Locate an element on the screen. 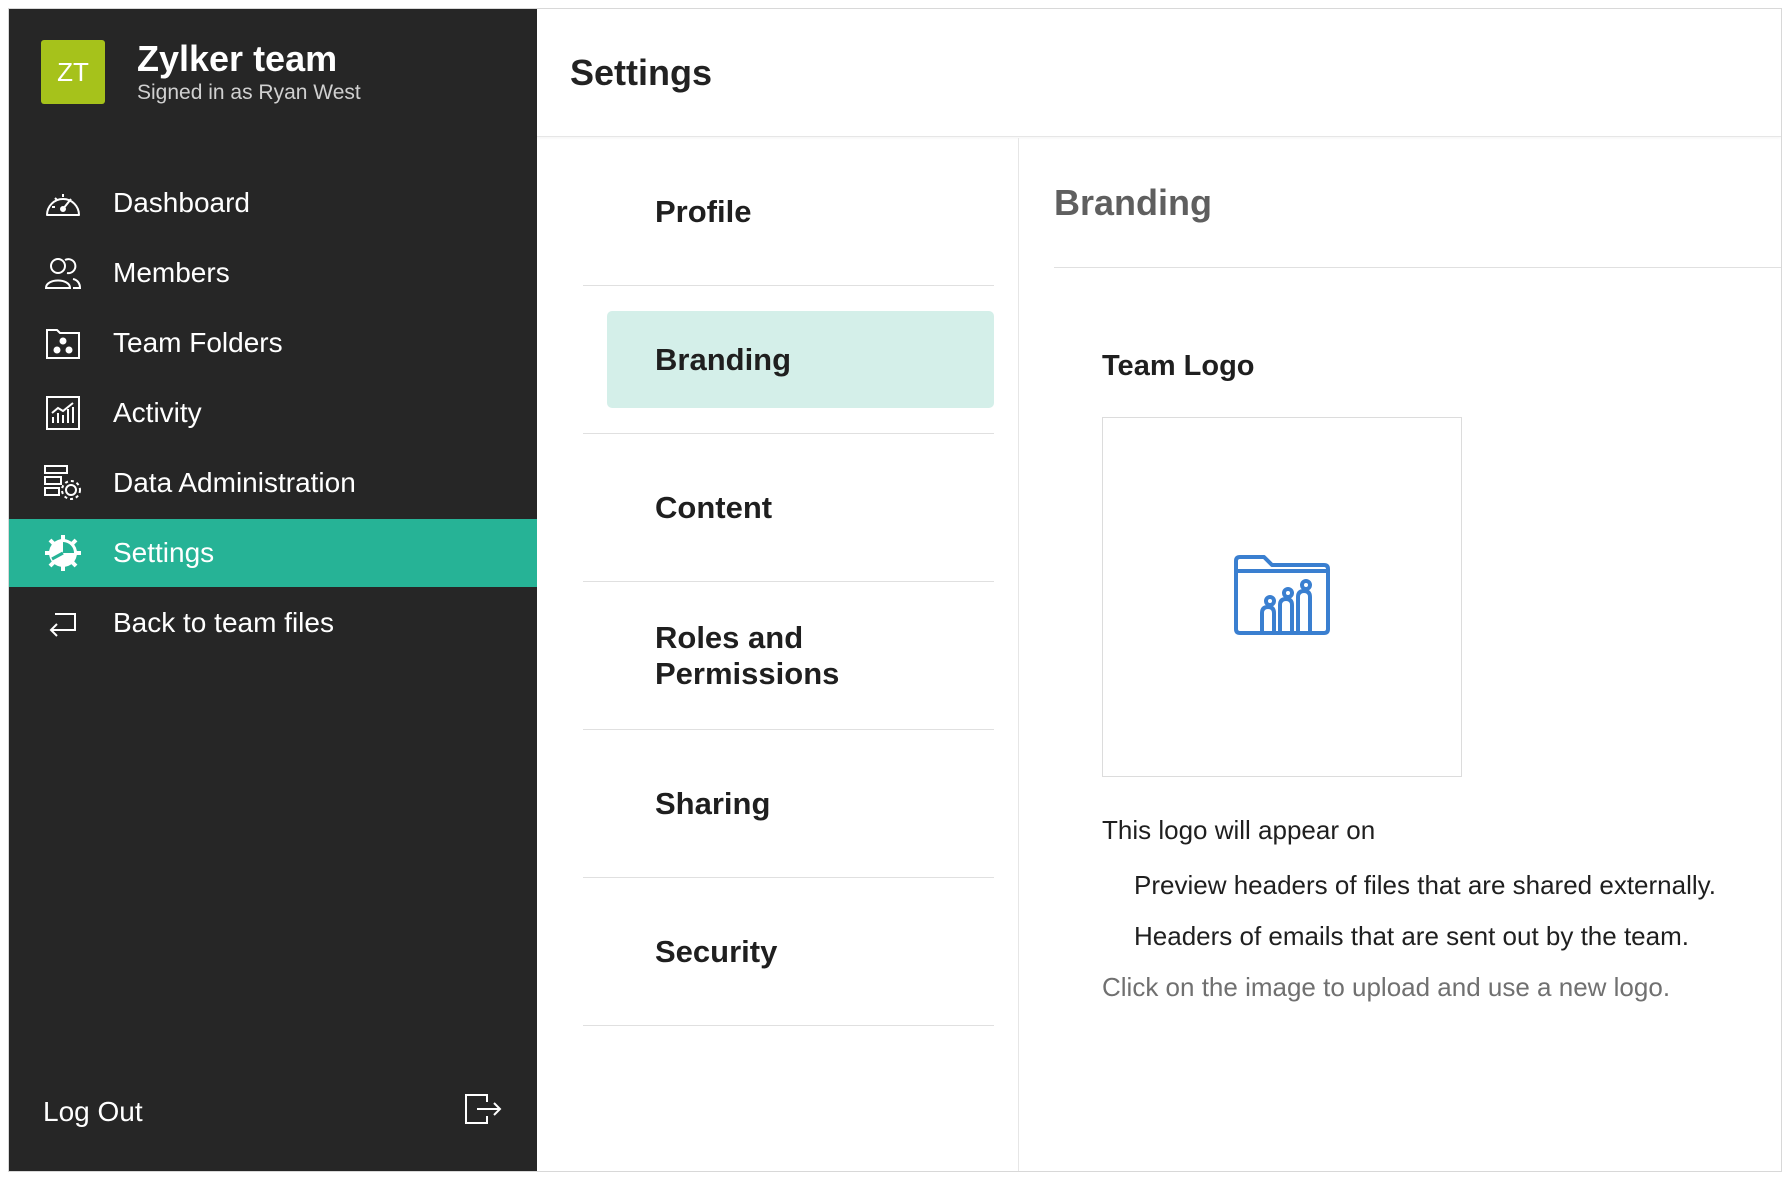  sidebar-item-data-administration: Data Administration is located at coordinates (273, 483).